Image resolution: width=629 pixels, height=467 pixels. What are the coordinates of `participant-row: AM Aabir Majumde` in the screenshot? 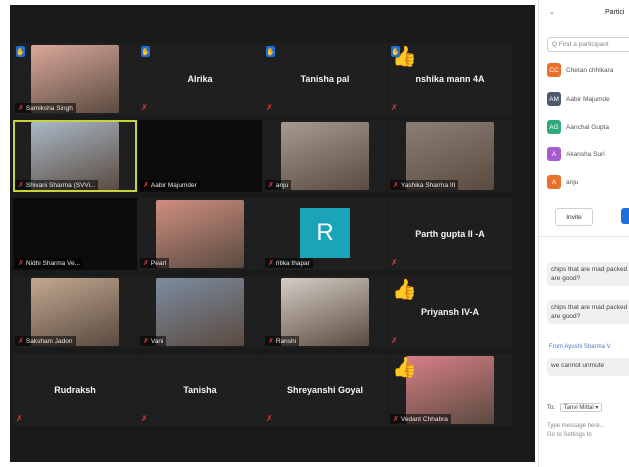 It's located at (578, 99).